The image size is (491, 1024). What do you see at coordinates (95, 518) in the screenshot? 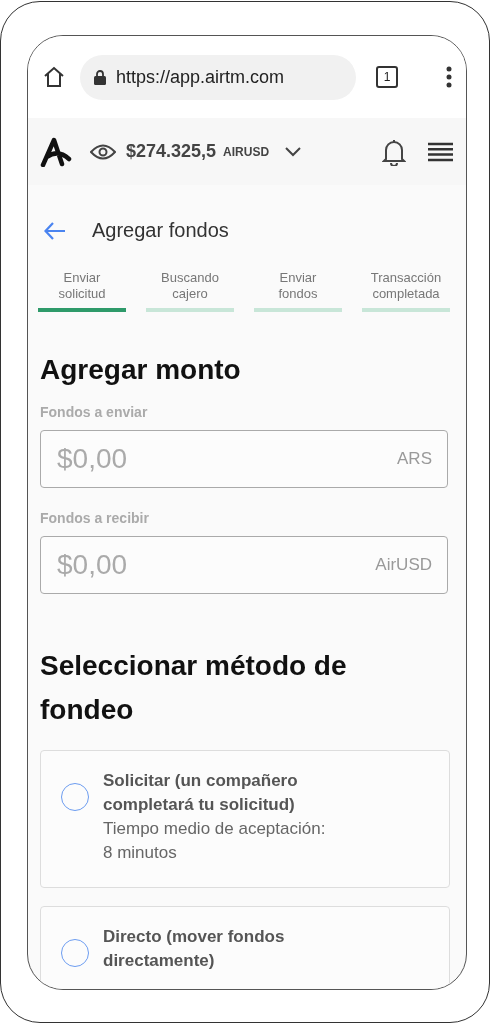
I see `field-label: Fondos a recibir` at bounding box center [95, 518].